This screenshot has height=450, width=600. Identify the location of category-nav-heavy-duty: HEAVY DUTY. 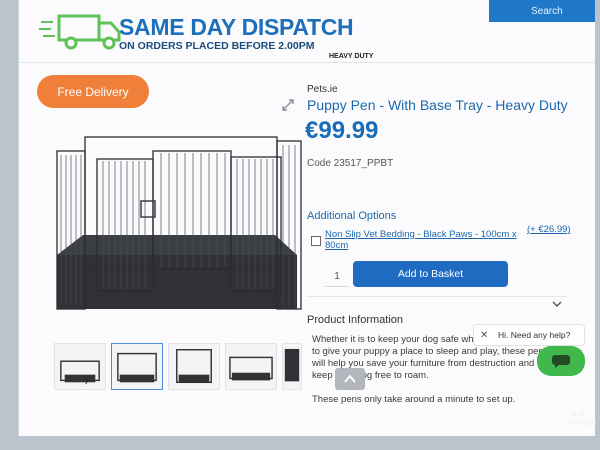
(351, 56).